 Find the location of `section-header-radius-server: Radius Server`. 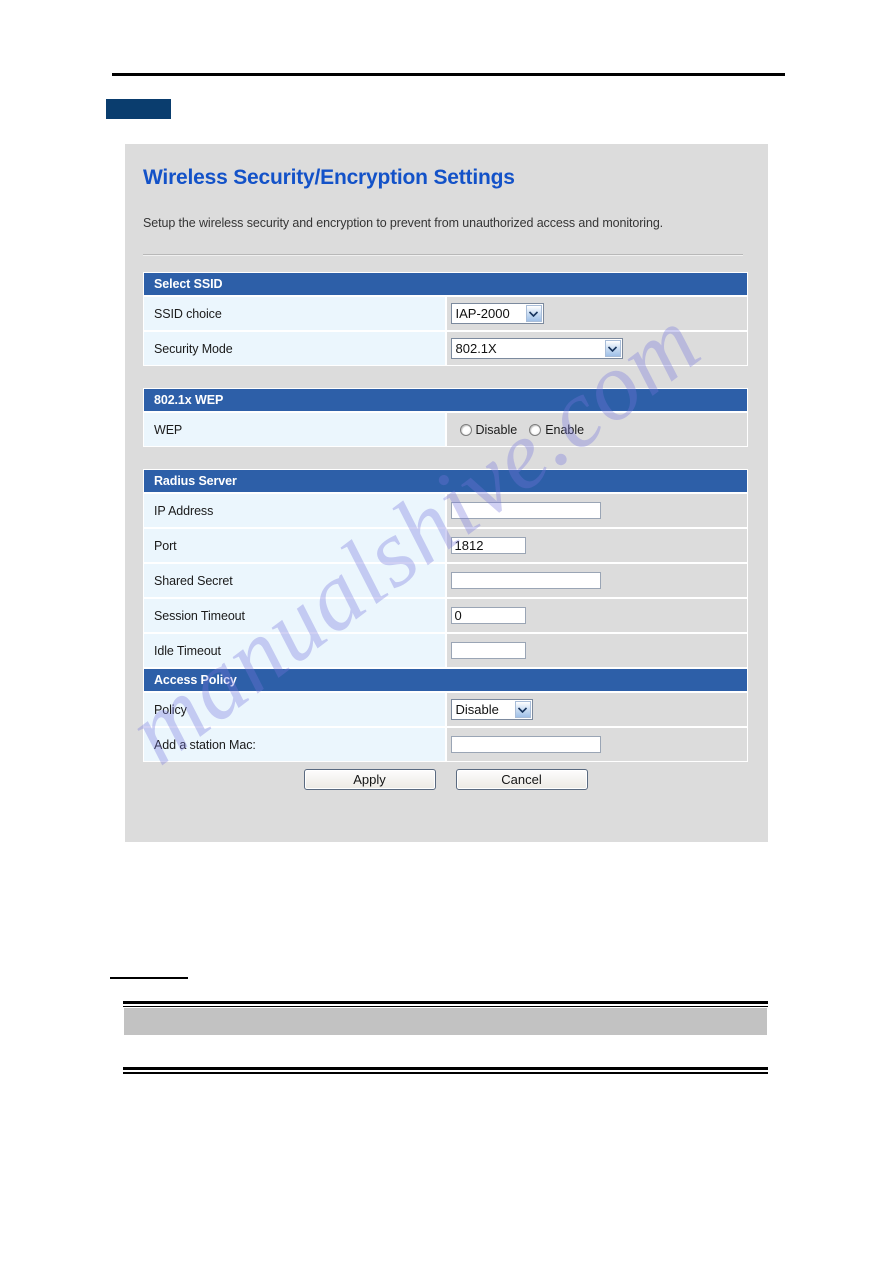

section-header-radius-server: Radius Server is located at coordinates (445, 481).